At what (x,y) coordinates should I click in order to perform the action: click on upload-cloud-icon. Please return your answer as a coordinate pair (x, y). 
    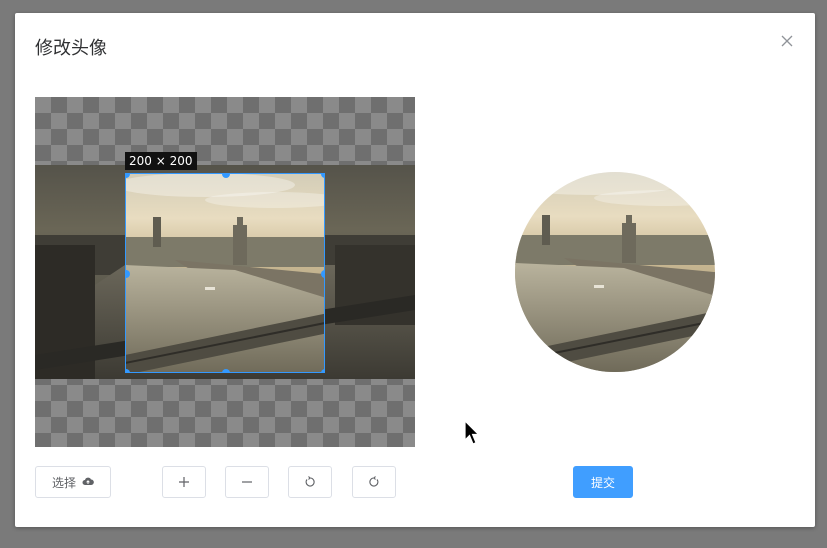
    Looking at the image, I should click on (88, 482).